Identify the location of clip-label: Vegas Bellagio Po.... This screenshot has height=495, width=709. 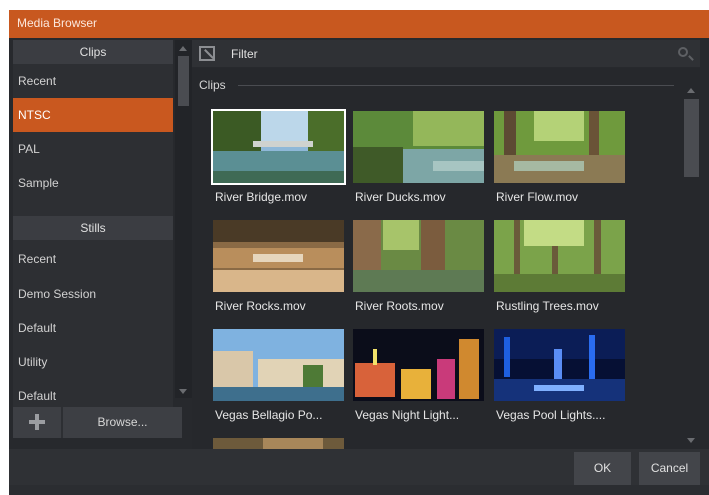
(269, 415).